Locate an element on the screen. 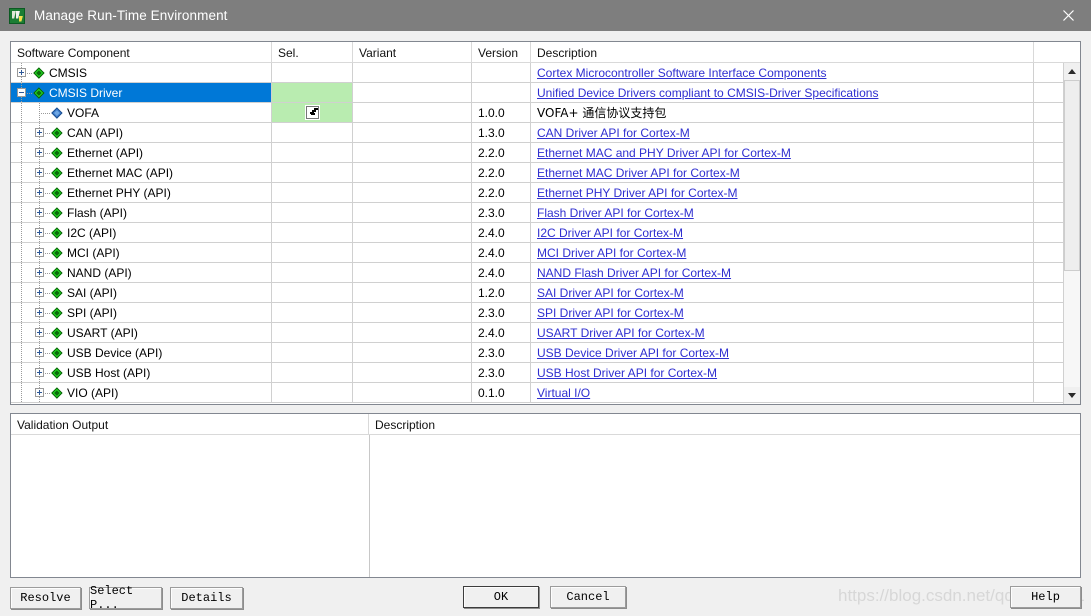 This screenshot has width=1091, height=616. component-name-cell: NAND (API) is located at coordinates (141, 273).